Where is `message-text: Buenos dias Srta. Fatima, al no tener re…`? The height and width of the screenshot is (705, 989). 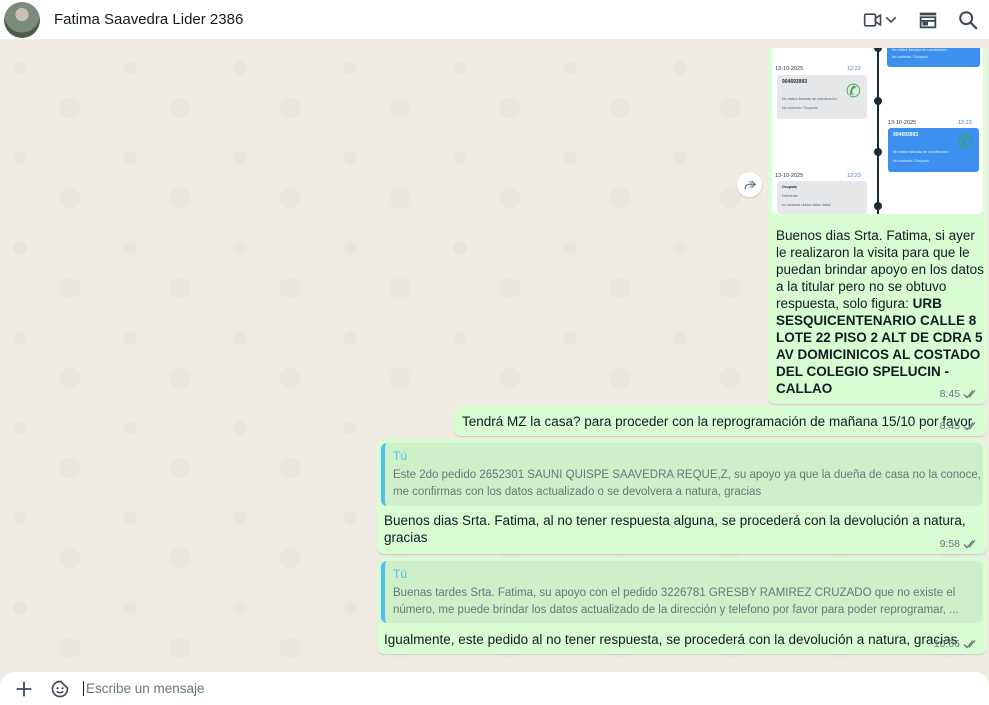 message-text: Buenos dias Srta. Fatima, al no tener re… is located at coordinates (675, 529).